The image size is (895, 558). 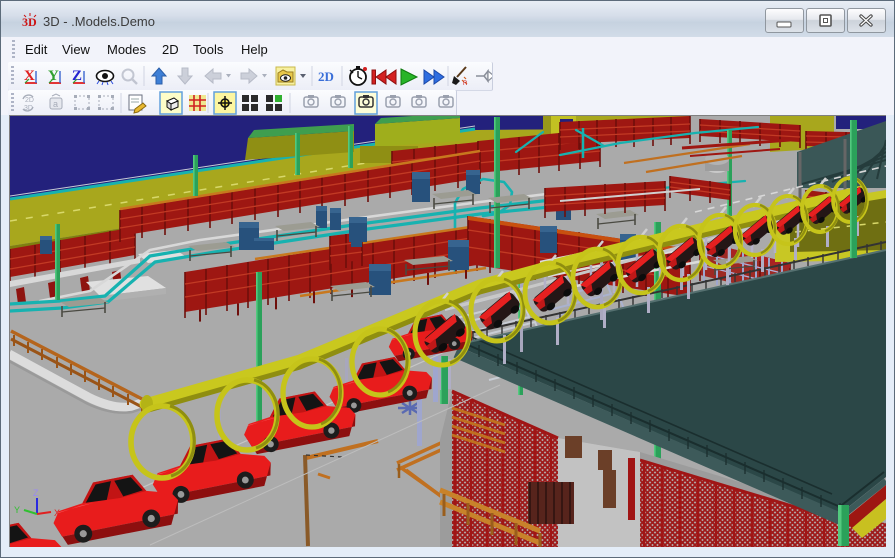 What do you see at coordinates (17, 510) in the screenshot?
I see `svg-text: Y` at bounding box center [17, 510].